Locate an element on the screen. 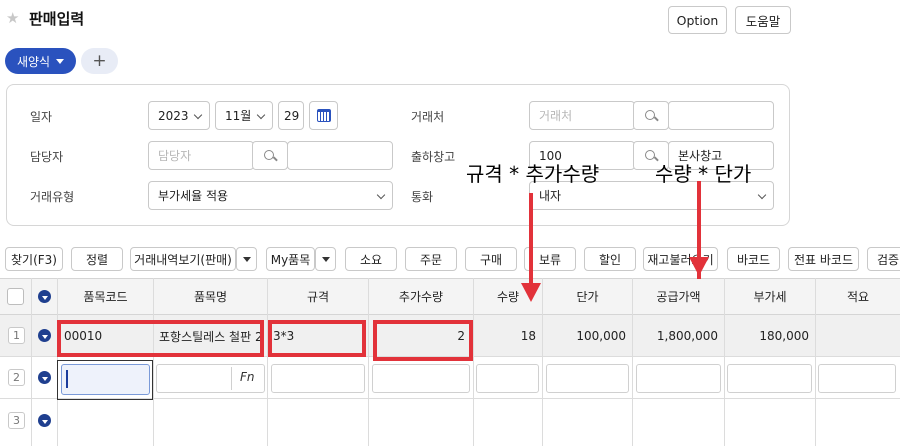 The width and height of the screenshot is (900, 446). row-number: 1 is located at coordinates (16, 335).